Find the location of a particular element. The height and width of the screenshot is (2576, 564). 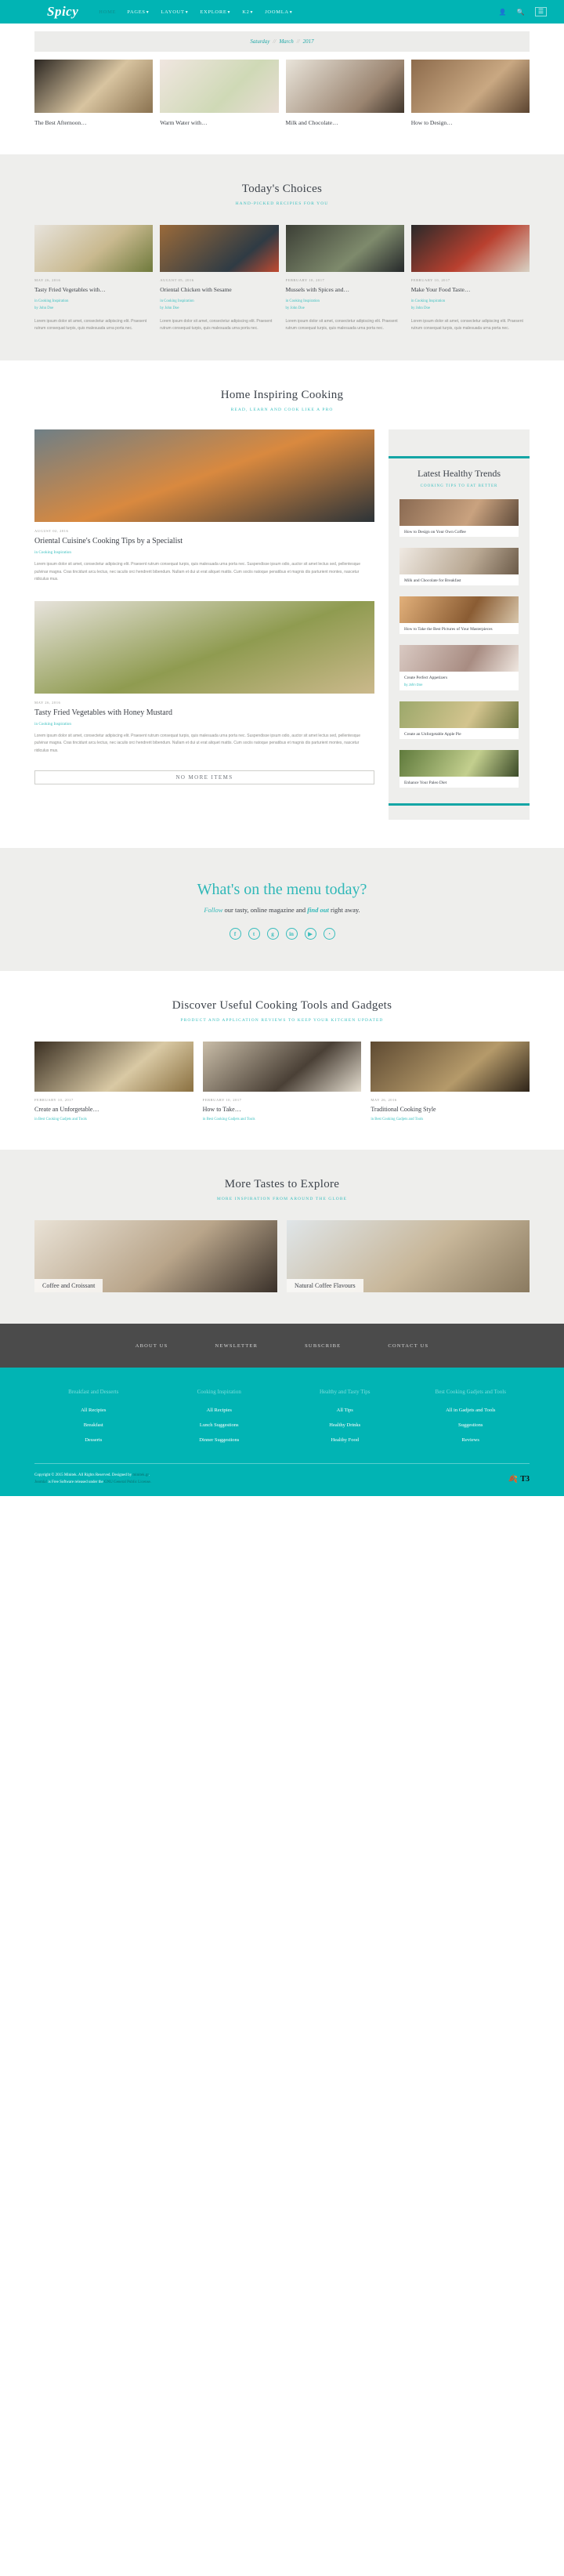

taste-card: Coffee and Croissant is located at coordinates (156, 1256).